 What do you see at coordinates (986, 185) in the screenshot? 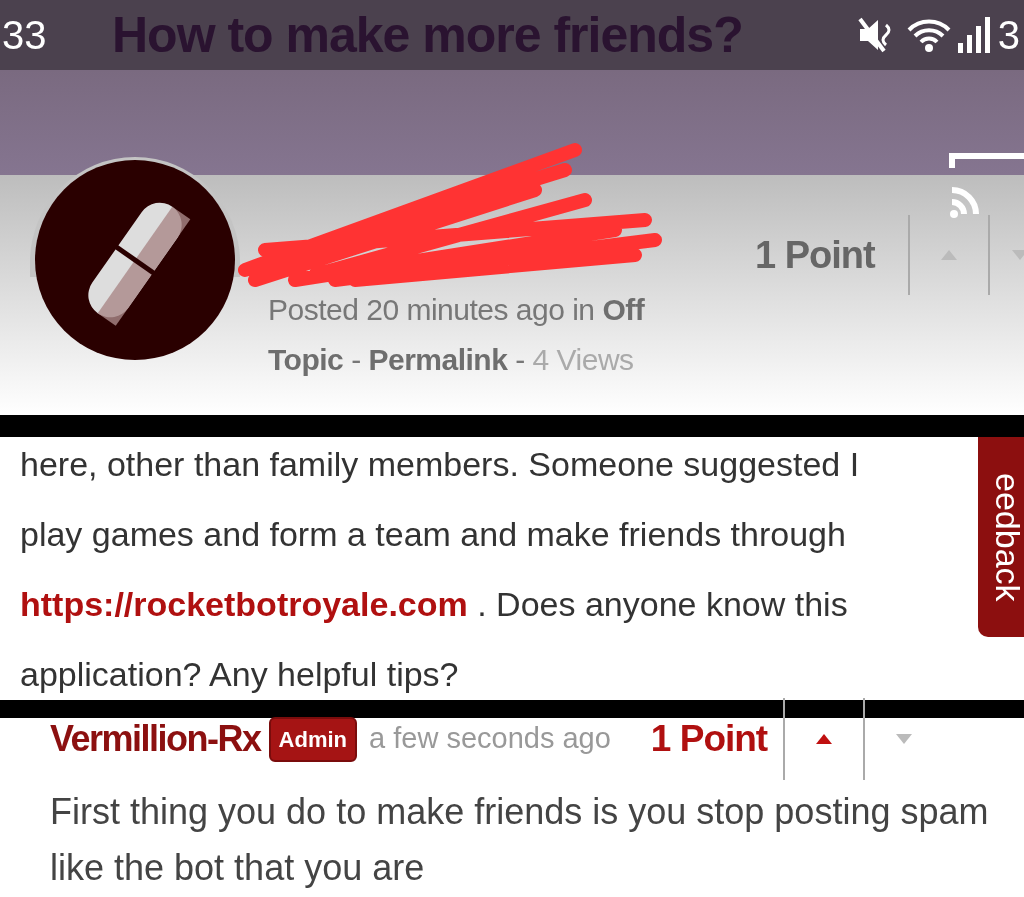
I see `cast-icon` at bounding box center [986, 185].